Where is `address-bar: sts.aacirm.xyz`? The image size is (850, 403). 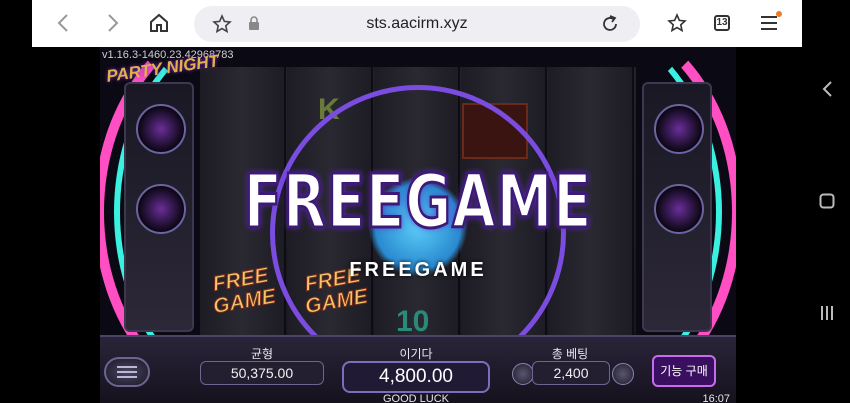 address-bar: sts.aacirm.xyz is located at coordinates (417, 24).